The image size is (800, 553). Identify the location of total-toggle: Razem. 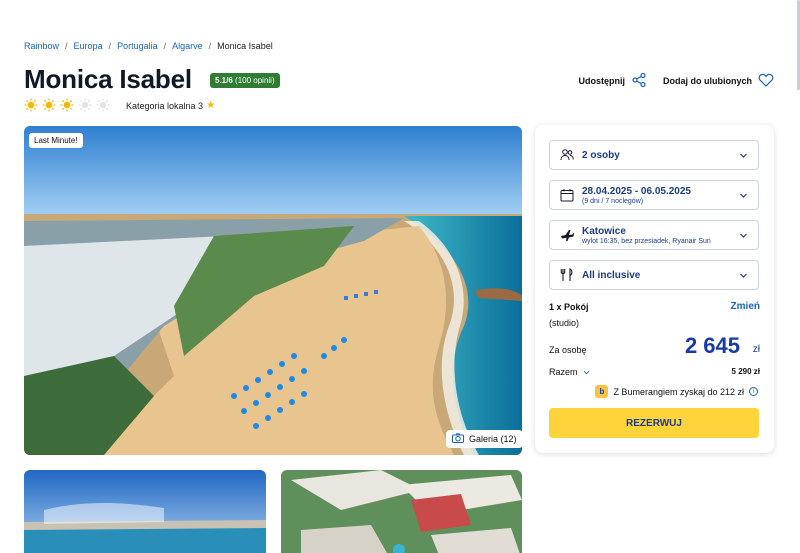
(569, 372).